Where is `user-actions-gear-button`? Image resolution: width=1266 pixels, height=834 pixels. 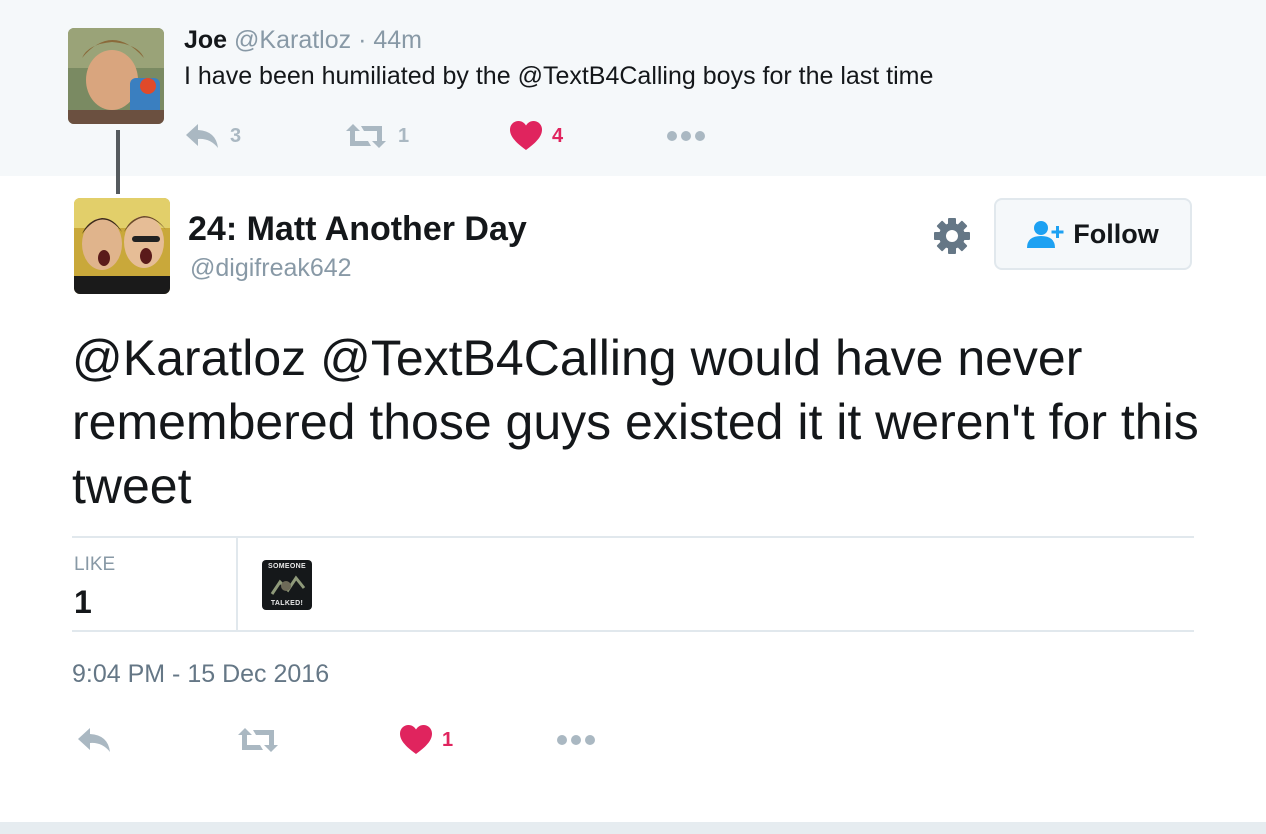
user-actions-gear-button is located at coordinates (952, 236).